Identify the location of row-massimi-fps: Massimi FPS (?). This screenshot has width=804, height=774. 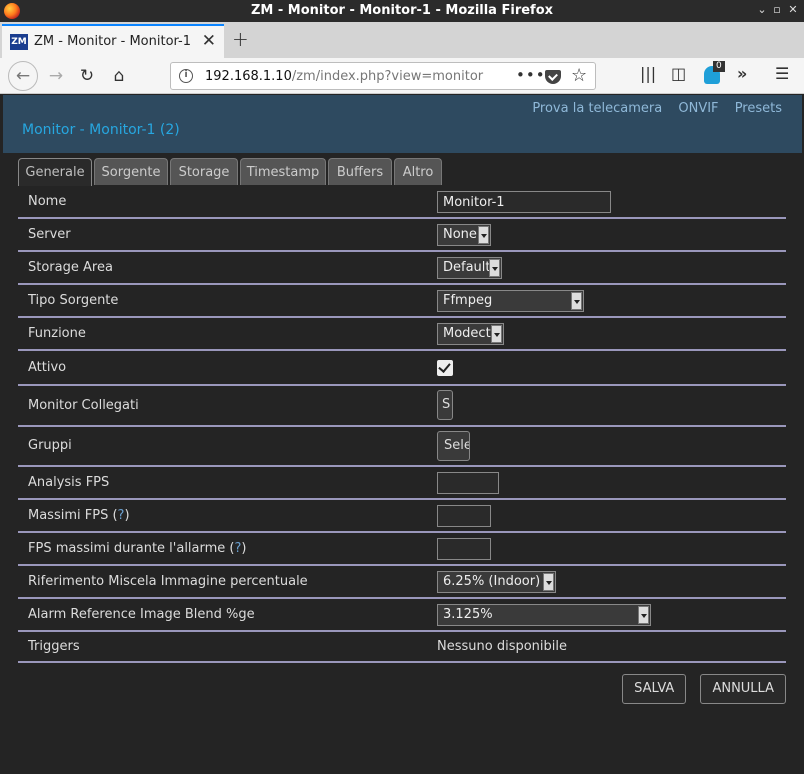
(402, 516).